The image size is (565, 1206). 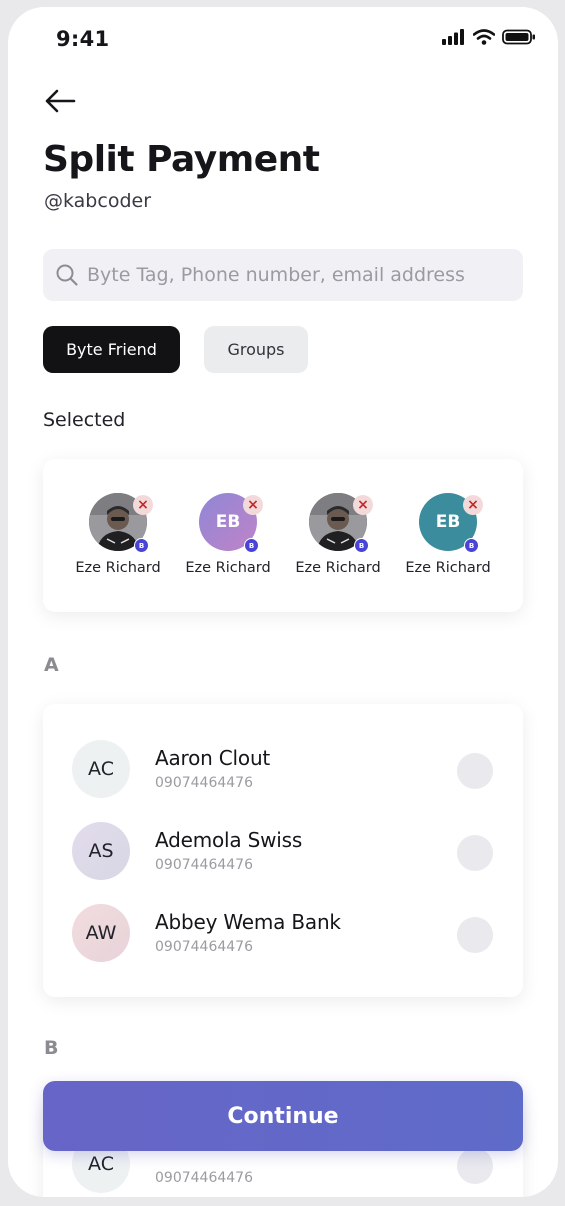 What do you see at coordinates (283, 1116) in the screenshot?
I see `continue-button: Continue` at bounding box center [283, 1116].